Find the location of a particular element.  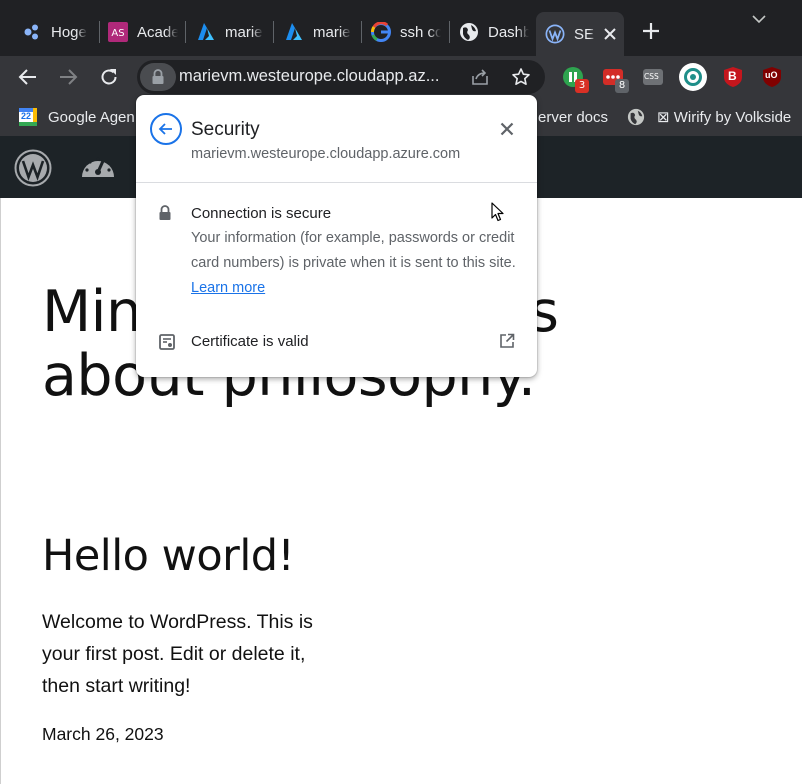

adblock-label: B is located at coordinates (732, 76).